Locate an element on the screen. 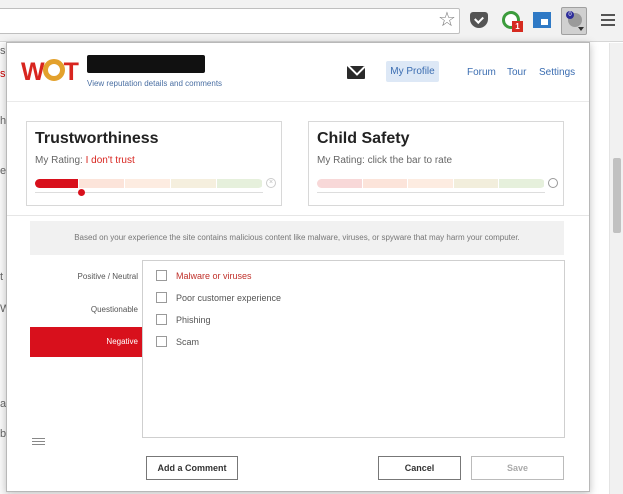 The image size is (623, 494). scrollbar-thumb is located at coordinates (617, 195).